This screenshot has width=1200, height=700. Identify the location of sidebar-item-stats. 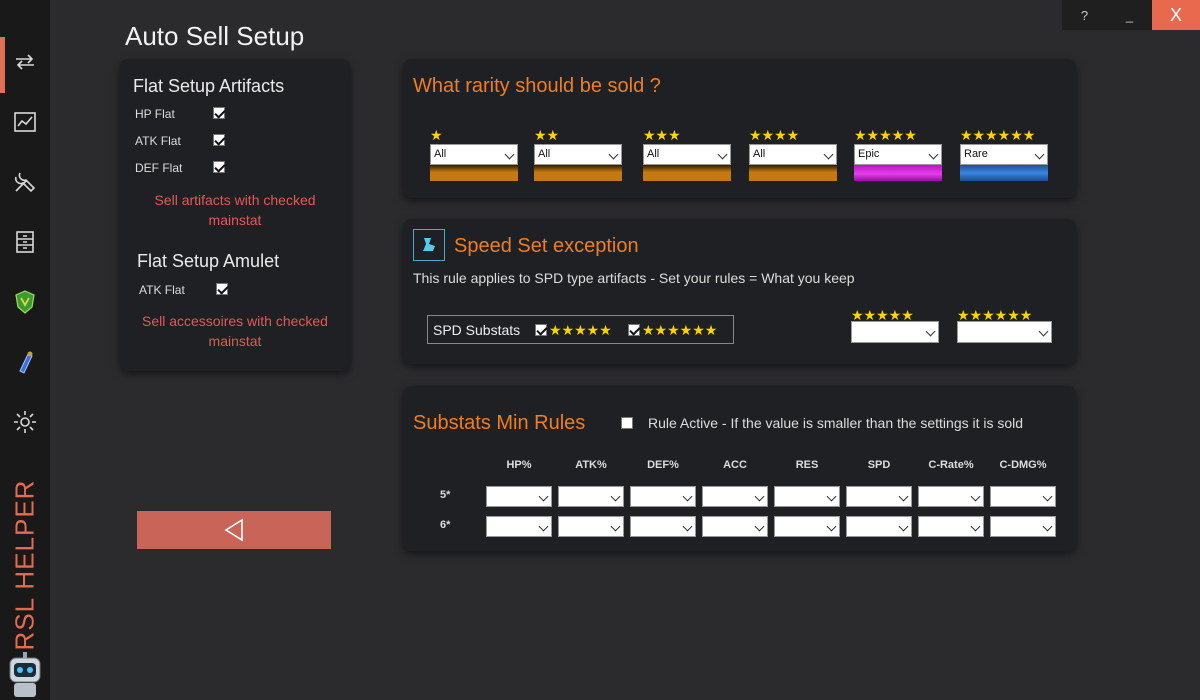
(25, 122).